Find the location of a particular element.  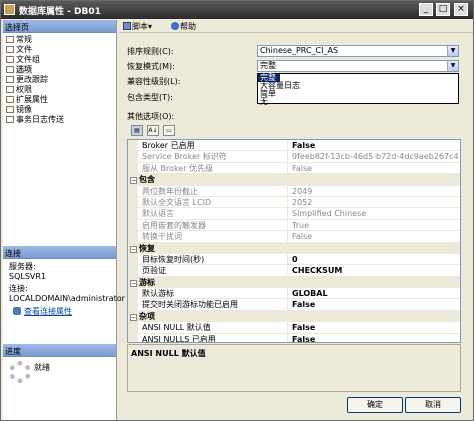

property-name: 提交时关闭游标功能已启用 is located at coordinates (215, 304).